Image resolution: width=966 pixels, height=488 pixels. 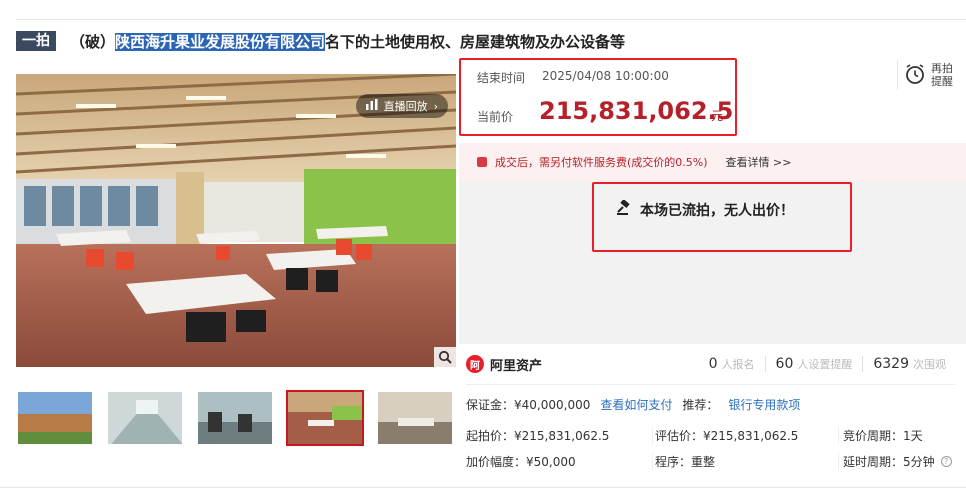 I want to click on auction-stats: 0 人报名 60 人设置提醒 6329 次围观, so click(x=827, y=364).